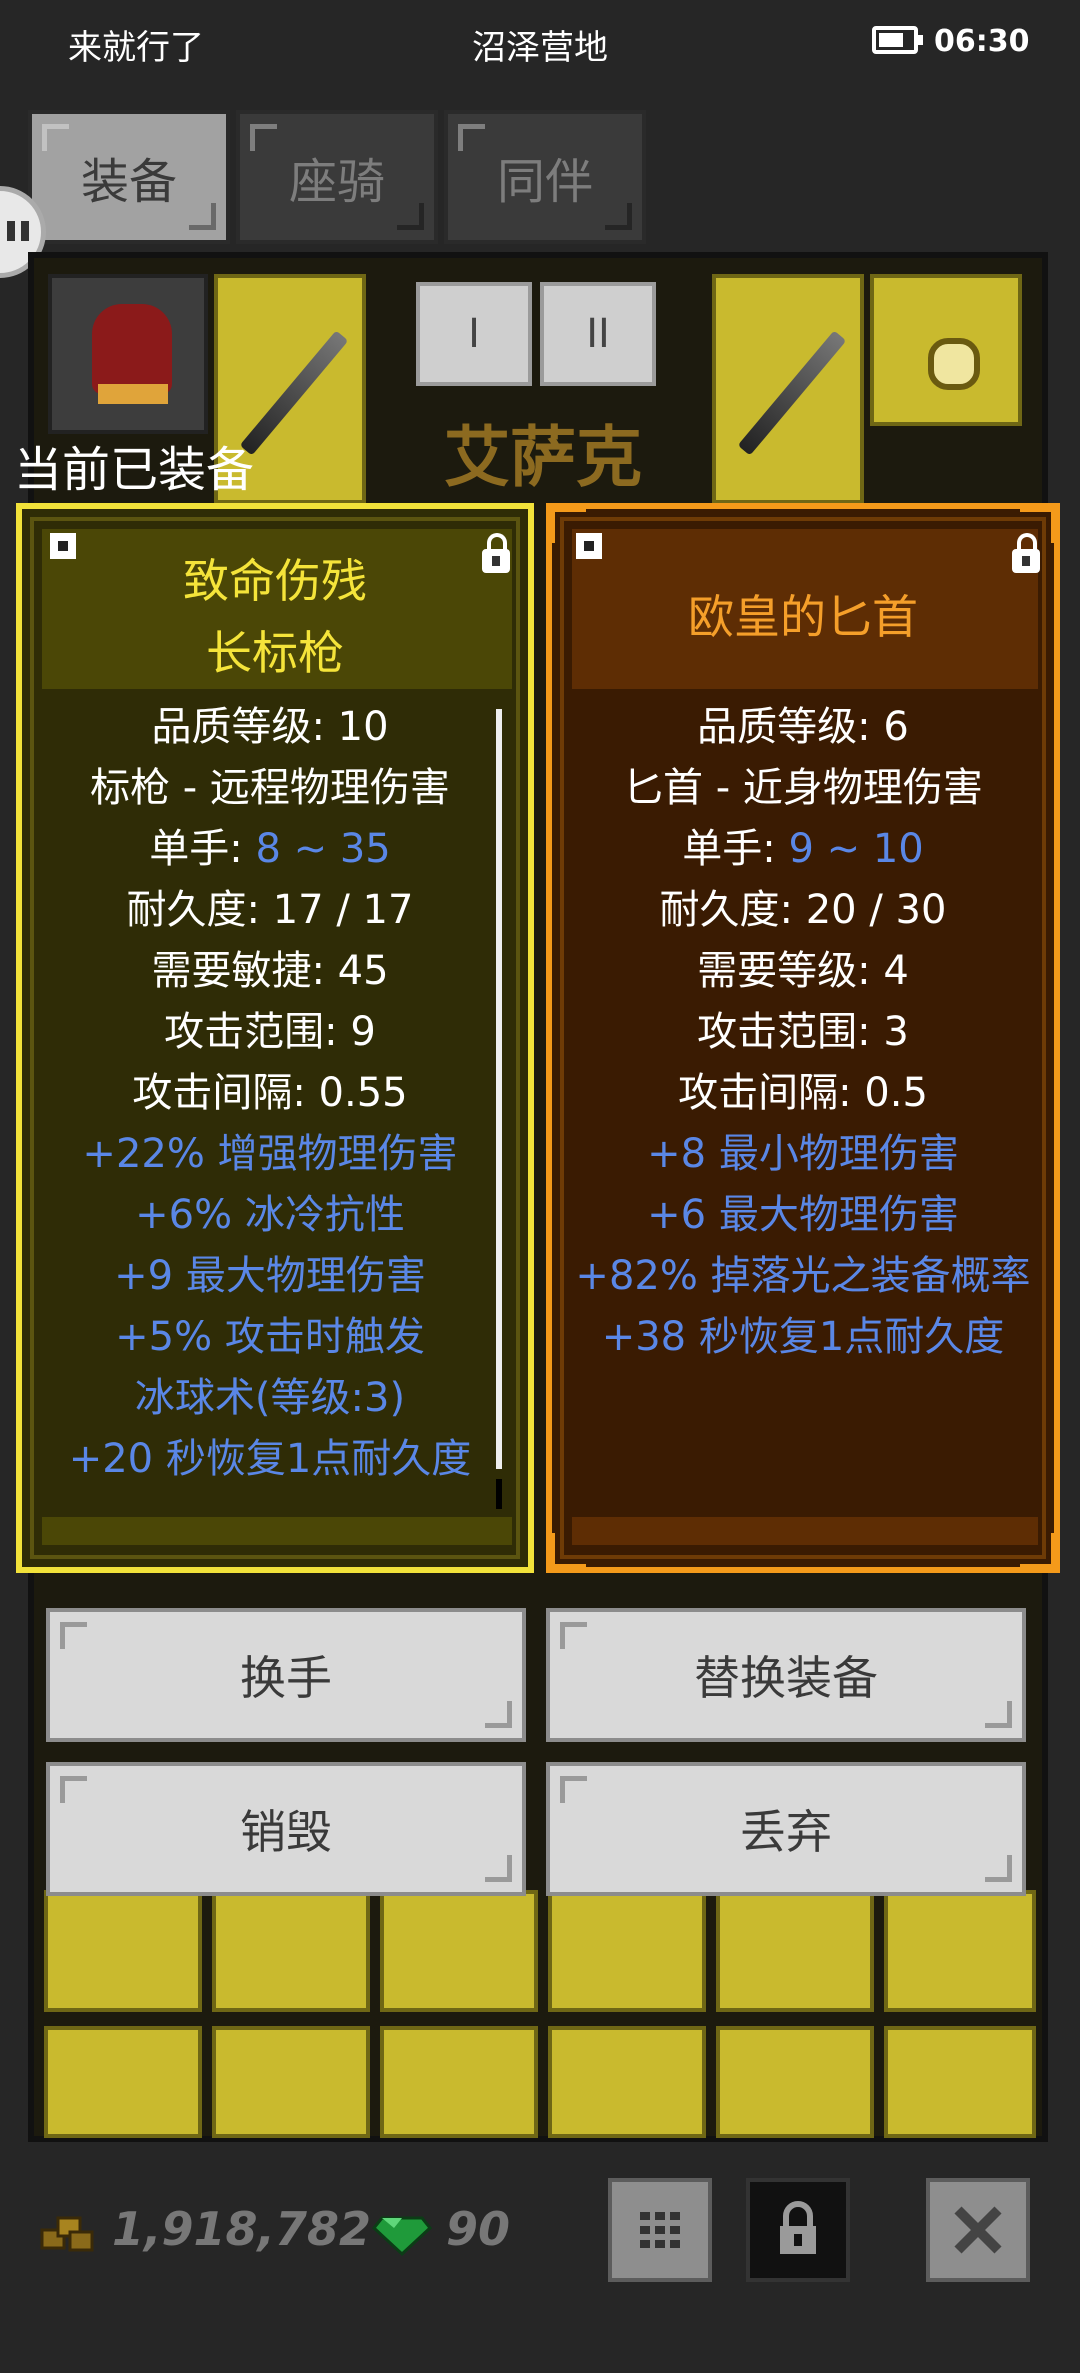 The height and width of the screenshot is (2373, 1080). I want to click on tab-equipment: 装备, so click(129, 177).